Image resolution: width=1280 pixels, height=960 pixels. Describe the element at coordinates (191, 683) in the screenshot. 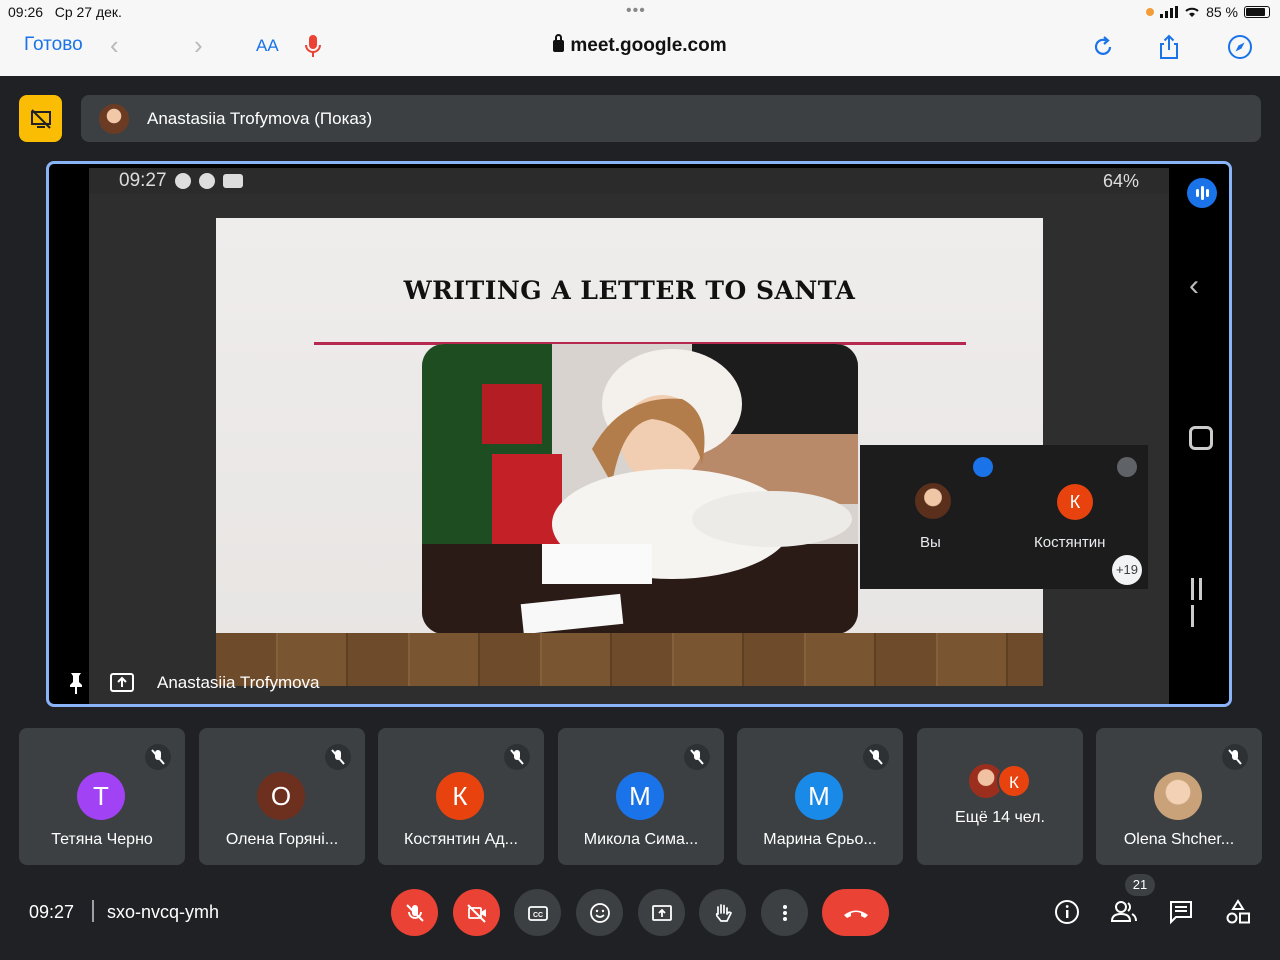

I see `stage-footer: Anastasiia Trofymova` at that location.